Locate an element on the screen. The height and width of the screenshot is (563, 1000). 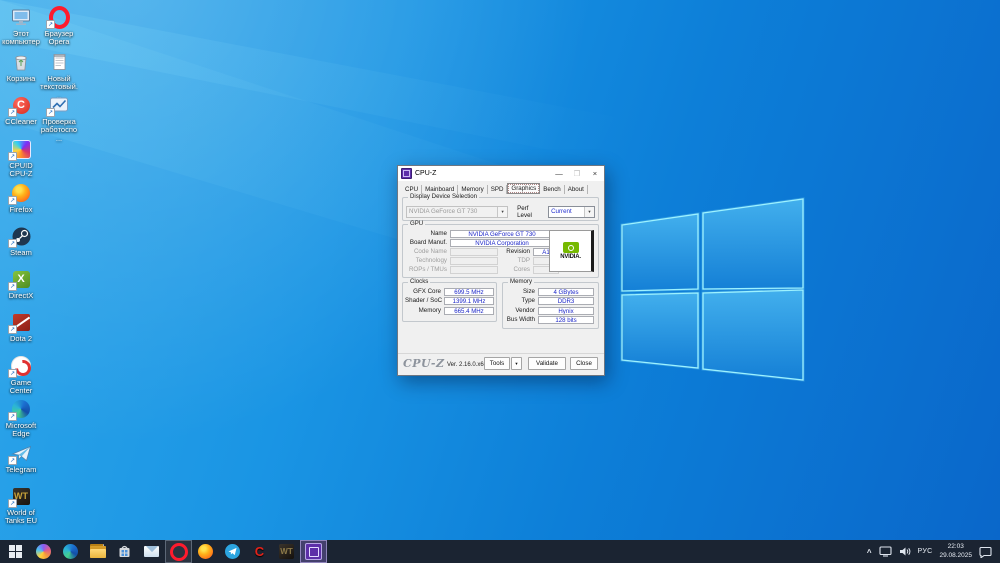
system-tray: ^ РУС 22:03 29.08.2025 is located at coordinates (933, 551).